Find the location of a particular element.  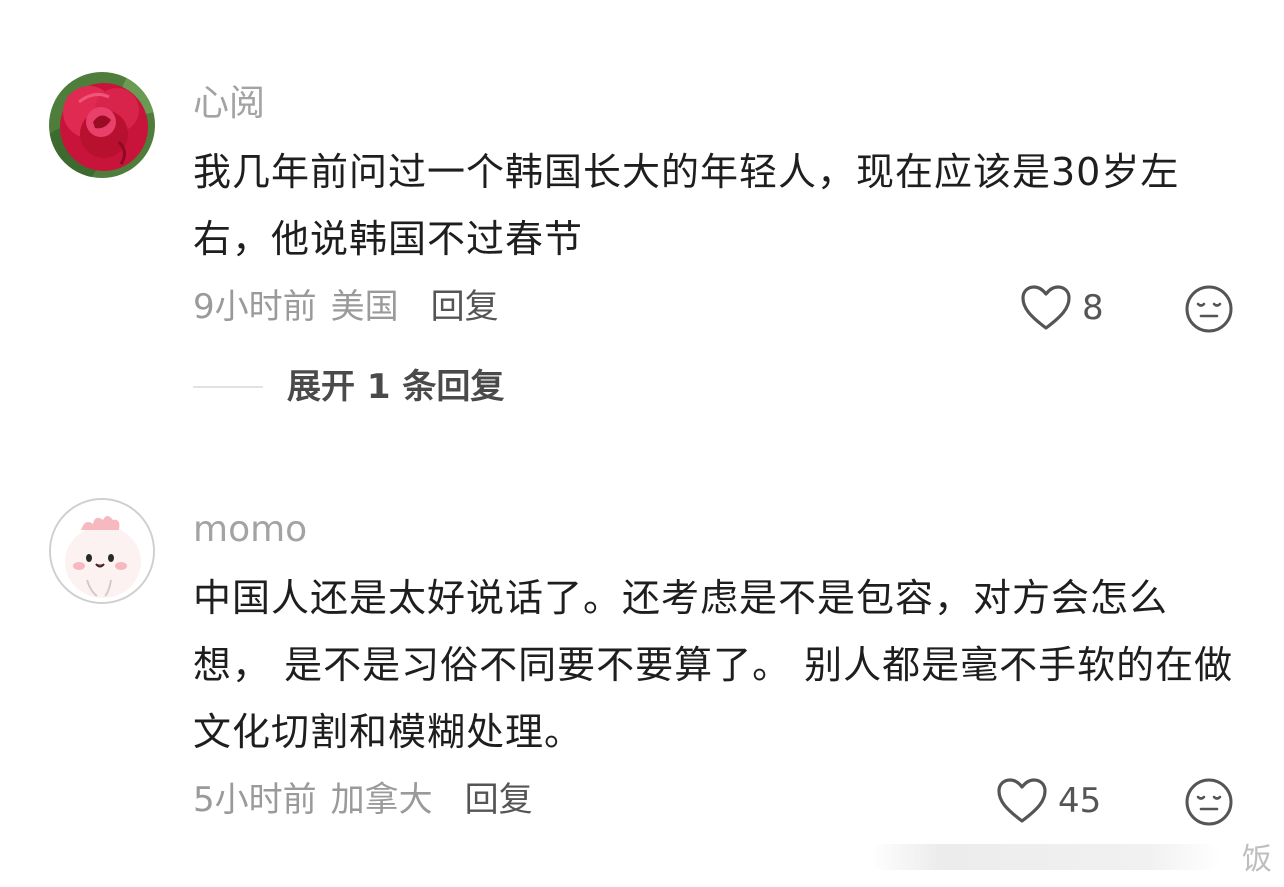

watermark-blur is located at coordinates (1045, 857).